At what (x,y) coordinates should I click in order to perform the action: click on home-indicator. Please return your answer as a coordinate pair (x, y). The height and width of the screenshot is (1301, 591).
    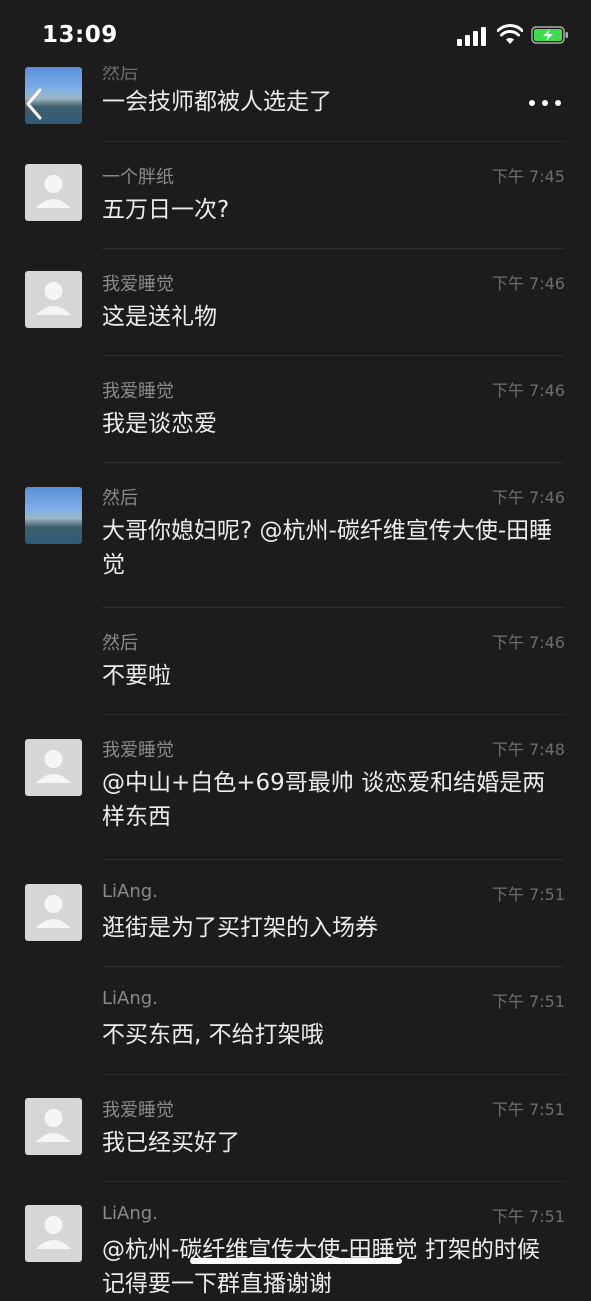
    Looking at the image, I should click on (296, 1261).